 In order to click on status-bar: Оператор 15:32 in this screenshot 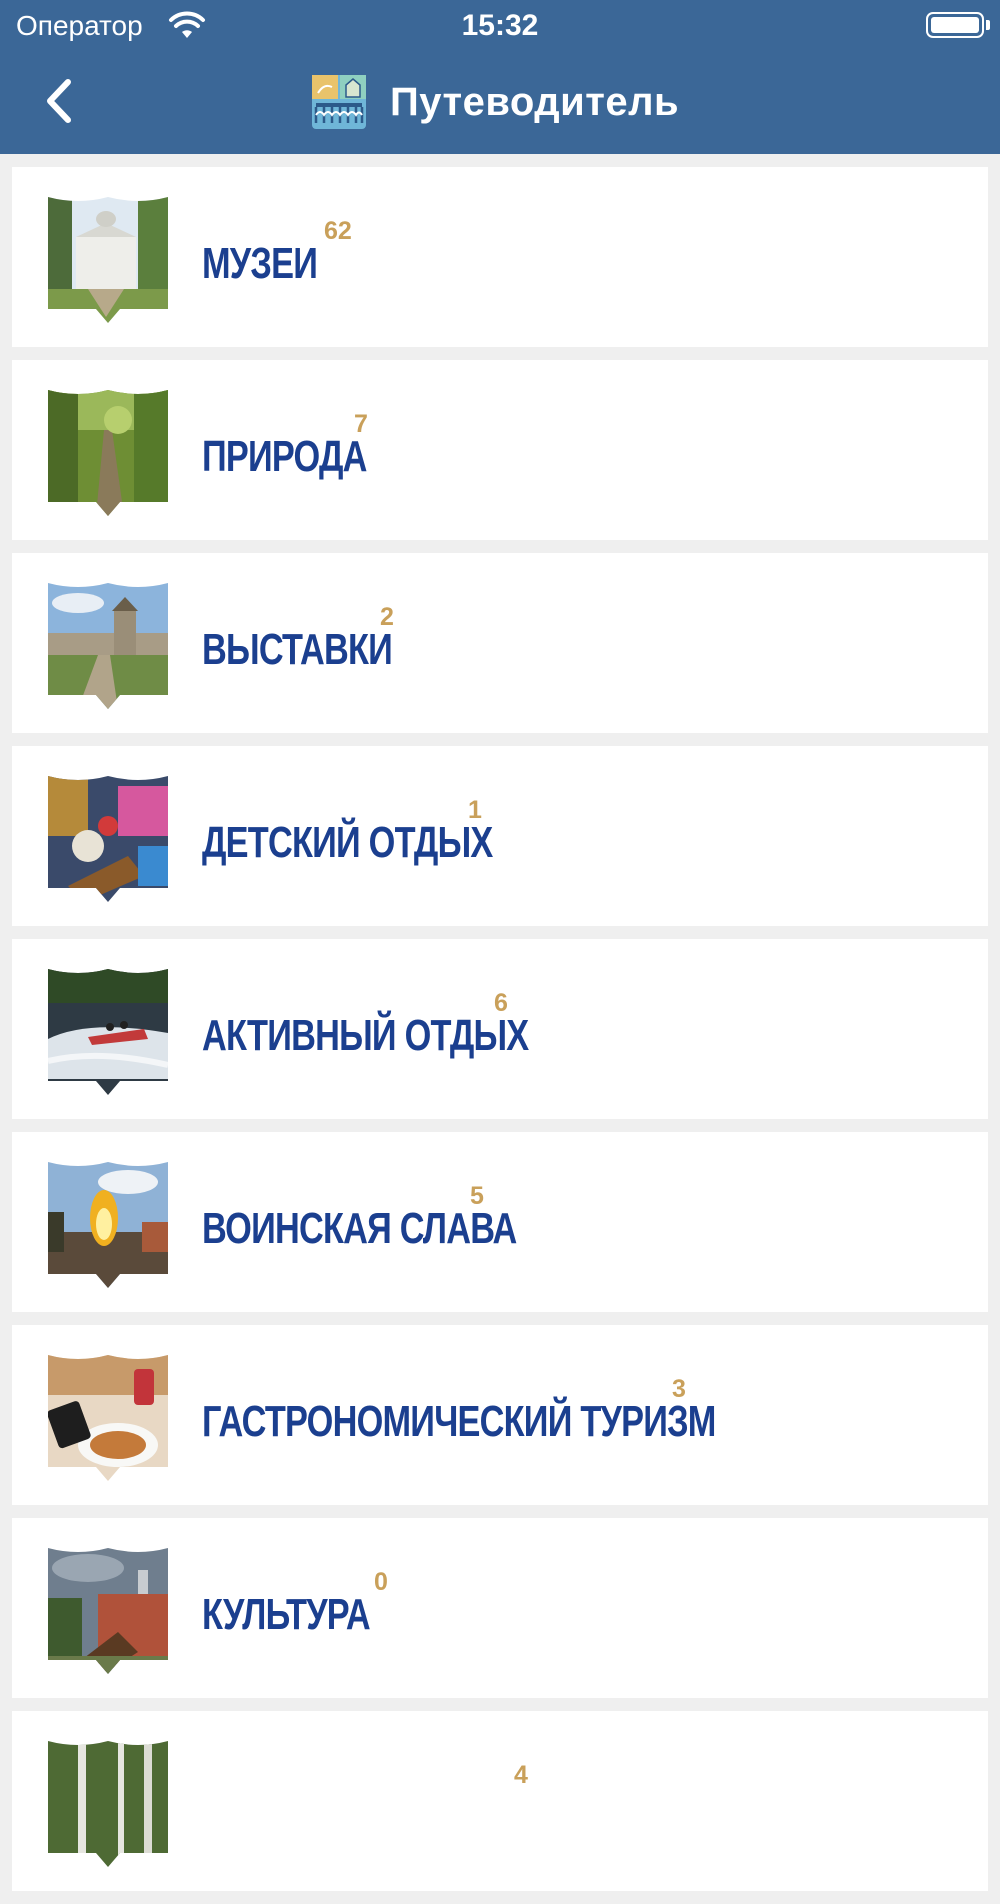, I will do `click(500, 26)`.